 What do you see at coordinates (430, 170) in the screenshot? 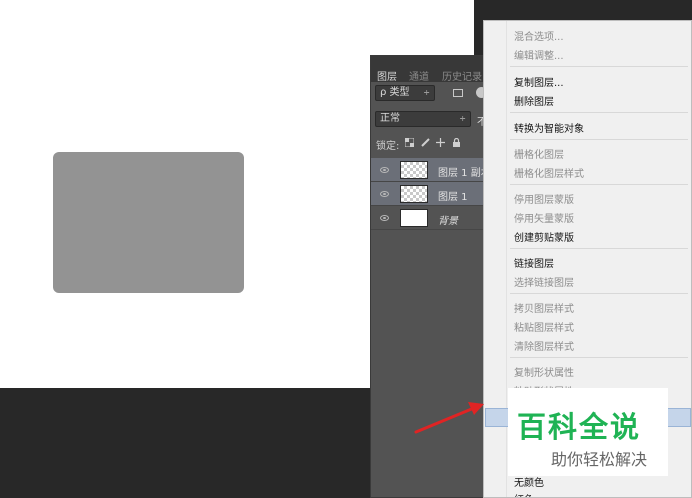
I see `layer-row: 图层 1 副本` at bounding box center [430, 170].